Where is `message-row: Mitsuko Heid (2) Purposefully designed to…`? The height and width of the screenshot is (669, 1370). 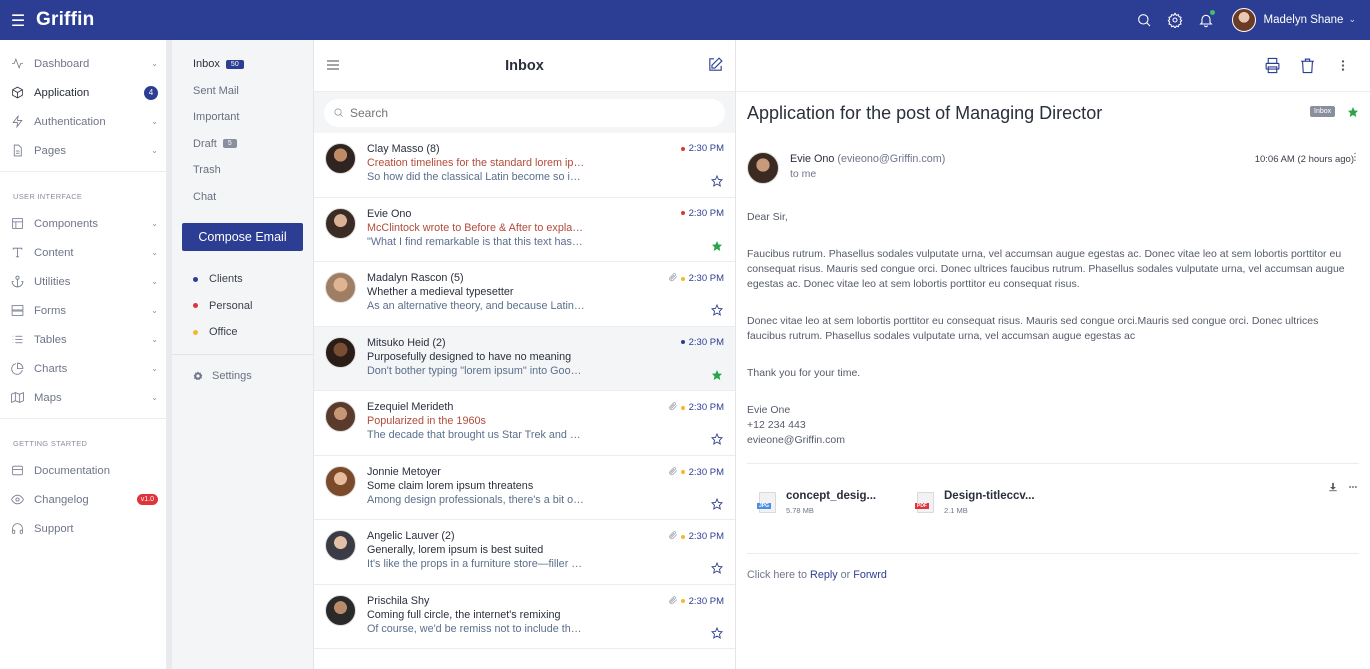 message-row: Mitsuko Heid (2) Purposefully designed to… is located at coordinates (524, 358).